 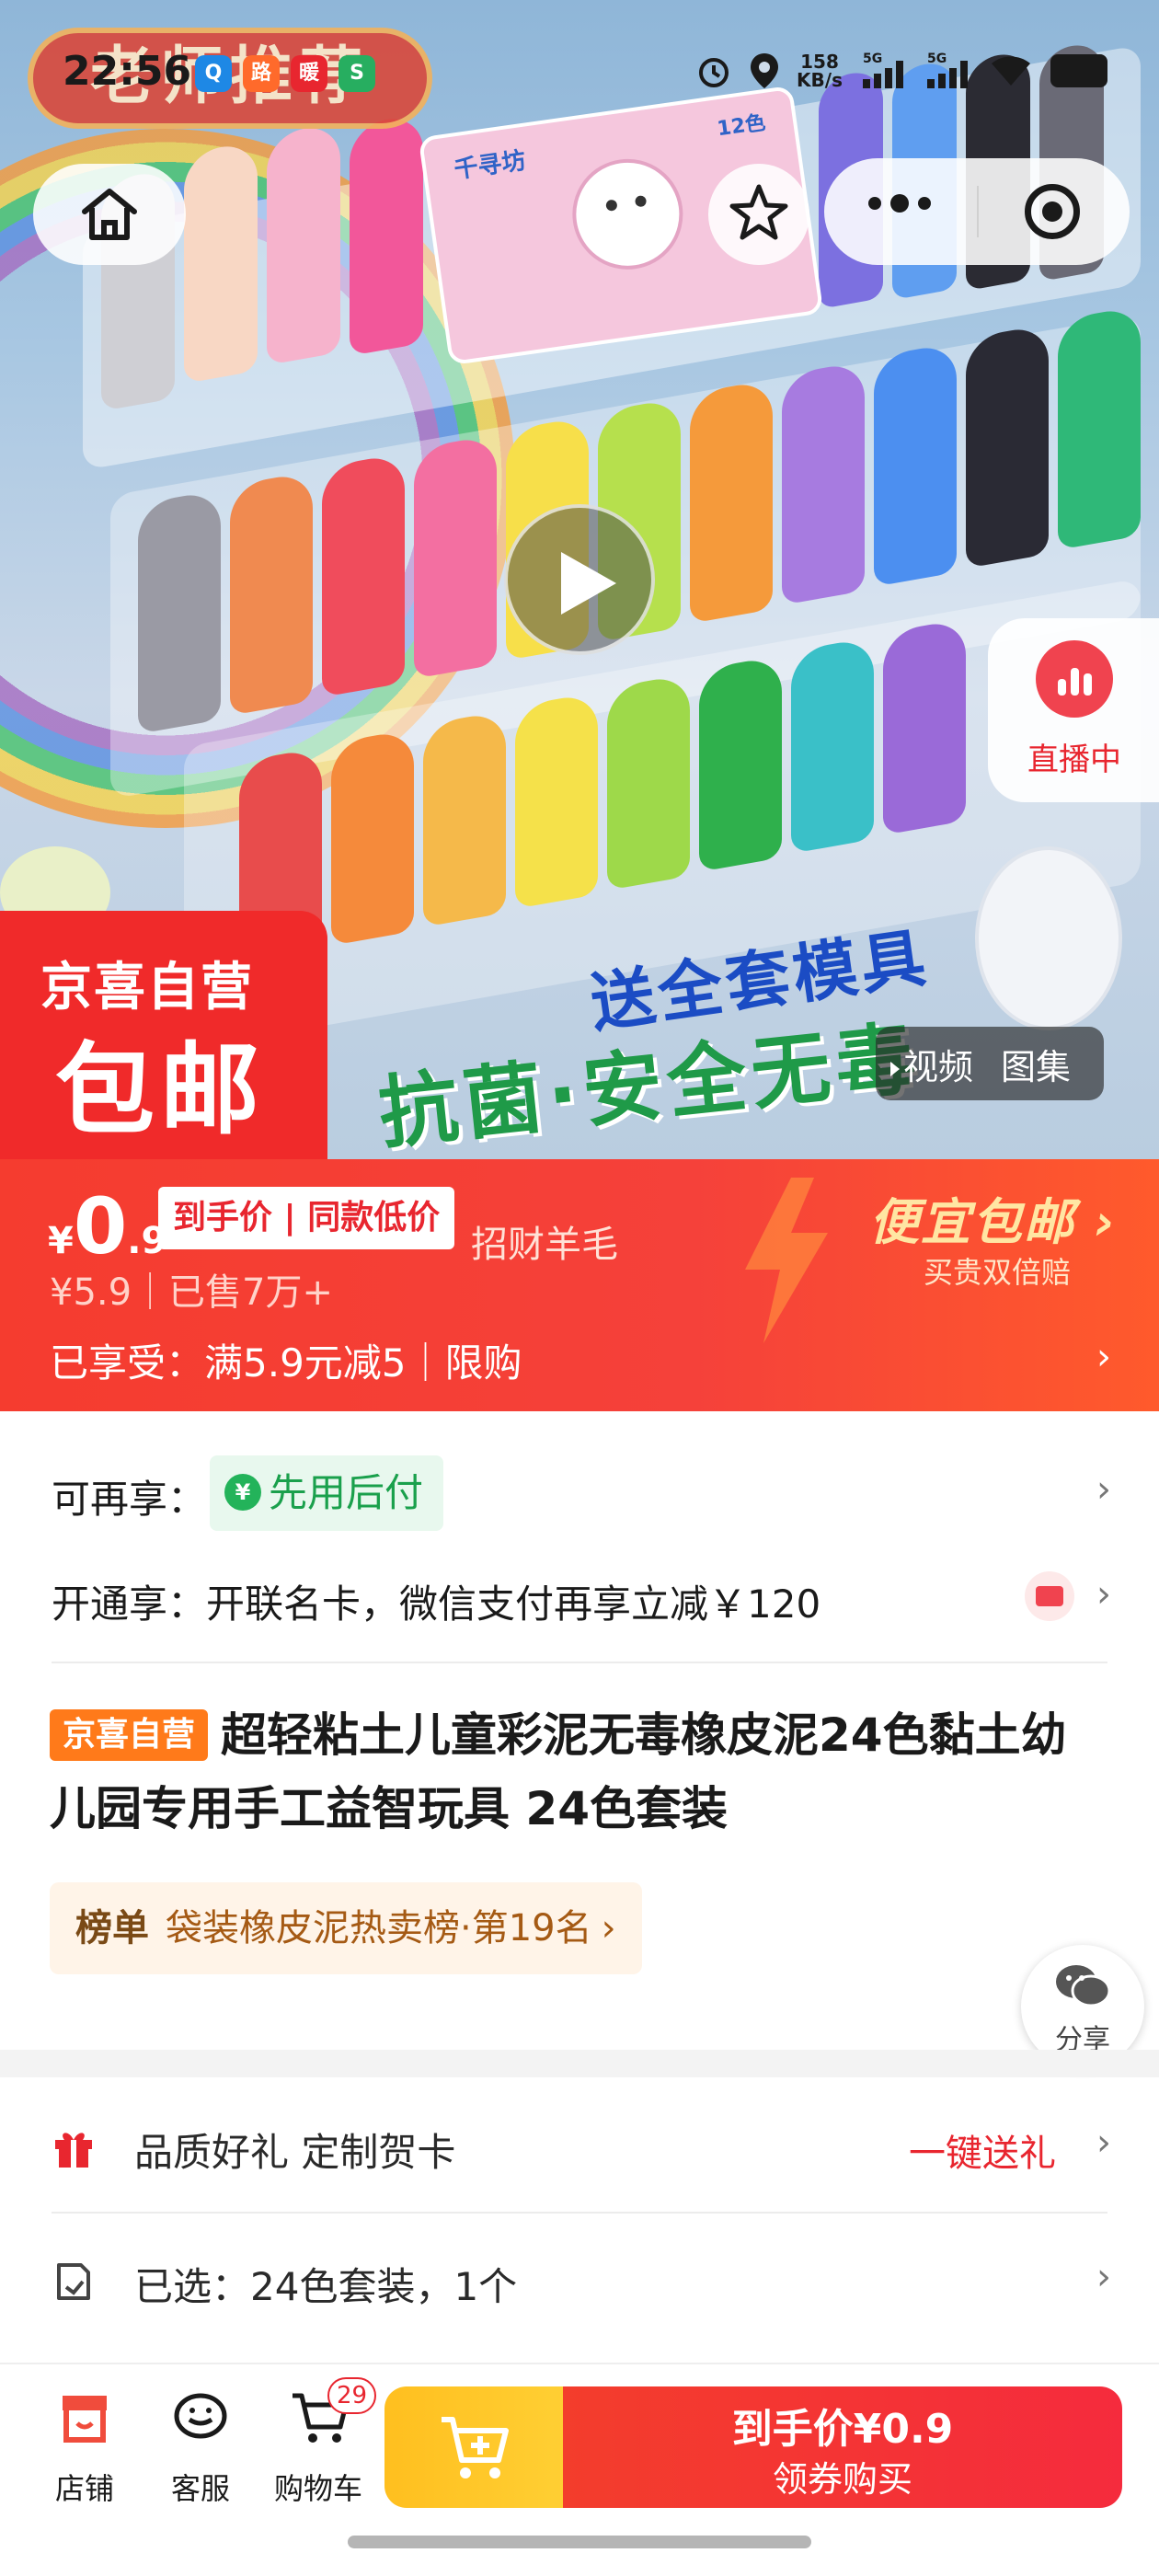 What do you see at coordinates (579, 1490) in the screenshot?
I see `pay-later-row: 可再享： ¥ 先用后付 ›` at bounding box center [579, 1490].